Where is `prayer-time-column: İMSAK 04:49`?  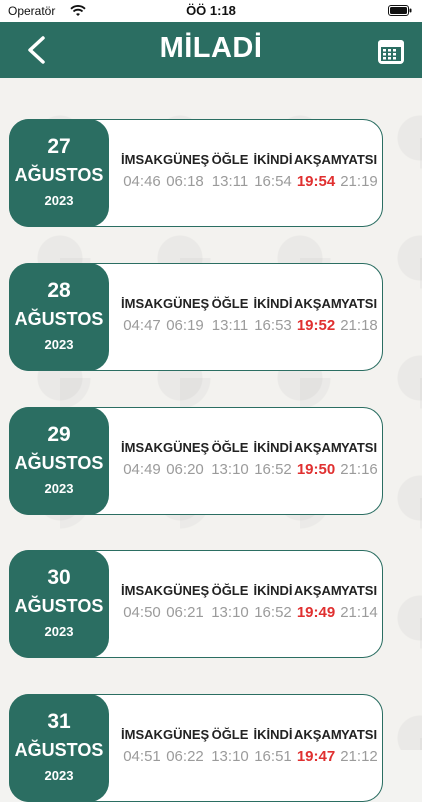 prayer-time-column: İMSAK 04:49 is located at coordinates (142, 459).